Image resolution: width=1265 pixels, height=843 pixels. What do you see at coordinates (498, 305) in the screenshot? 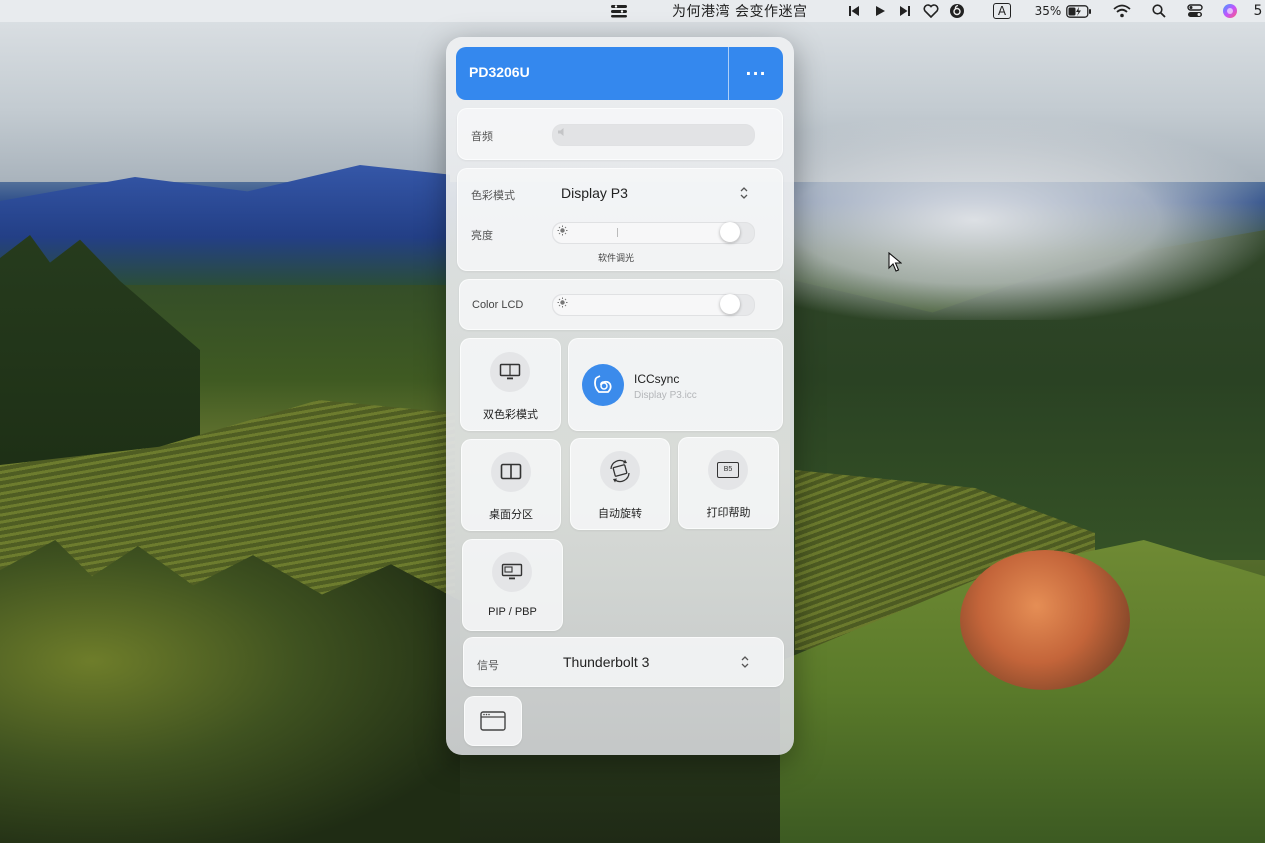
I see `color-lcd-label: Color LCD` at bounding box center [498, 305].